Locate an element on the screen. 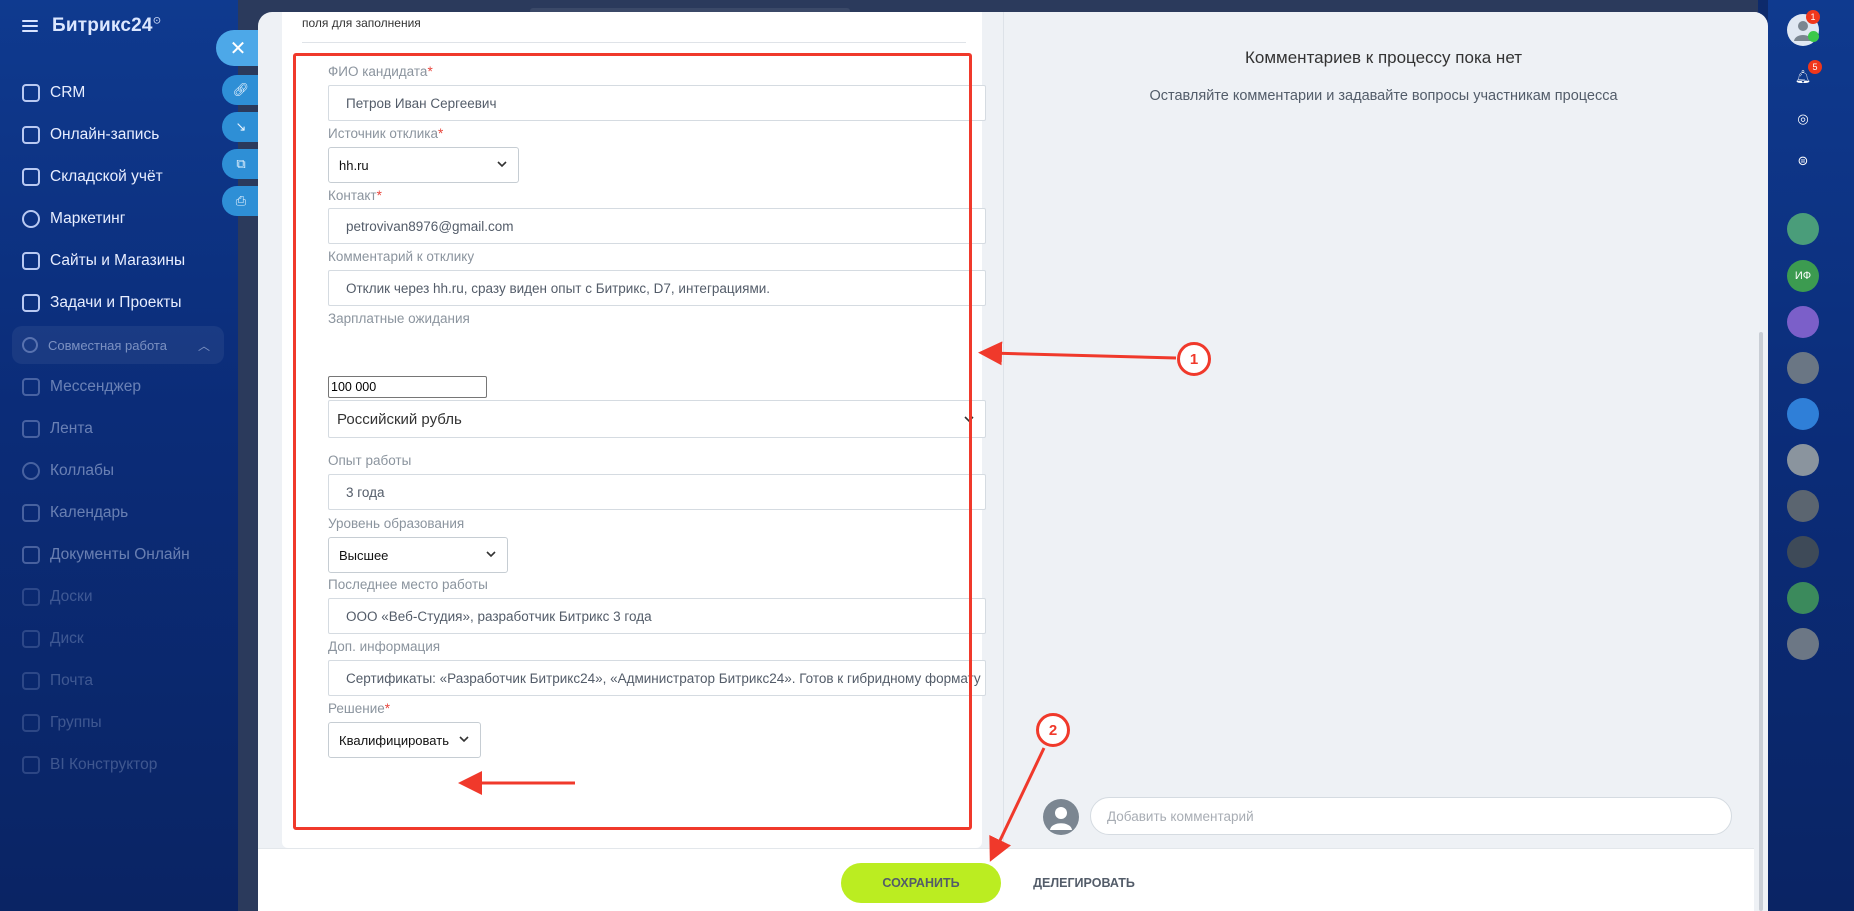 The image size is (1854, 911). nav-item-crm: CRM is located at coordinates (119, 93).